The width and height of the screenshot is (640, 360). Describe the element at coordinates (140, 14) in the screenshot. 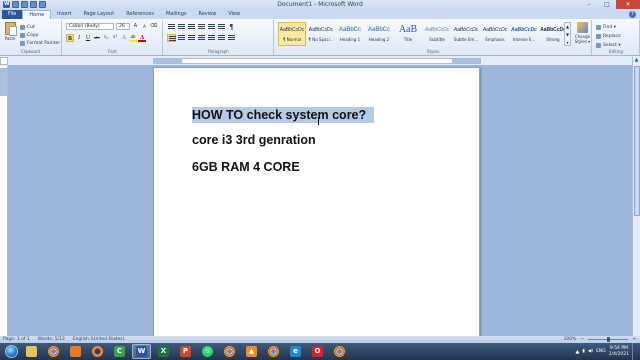

I see `tab-references: References` at that location.